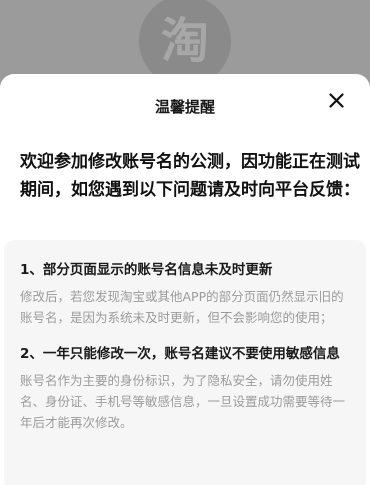 The width and height of the screenshot is (370, 485). What do you see at coordinates (146, 270) in the screenshot?
I see `item-heading: 1、部分页面显示的账号名信息未及时更新` at bounding box center [146, 270].